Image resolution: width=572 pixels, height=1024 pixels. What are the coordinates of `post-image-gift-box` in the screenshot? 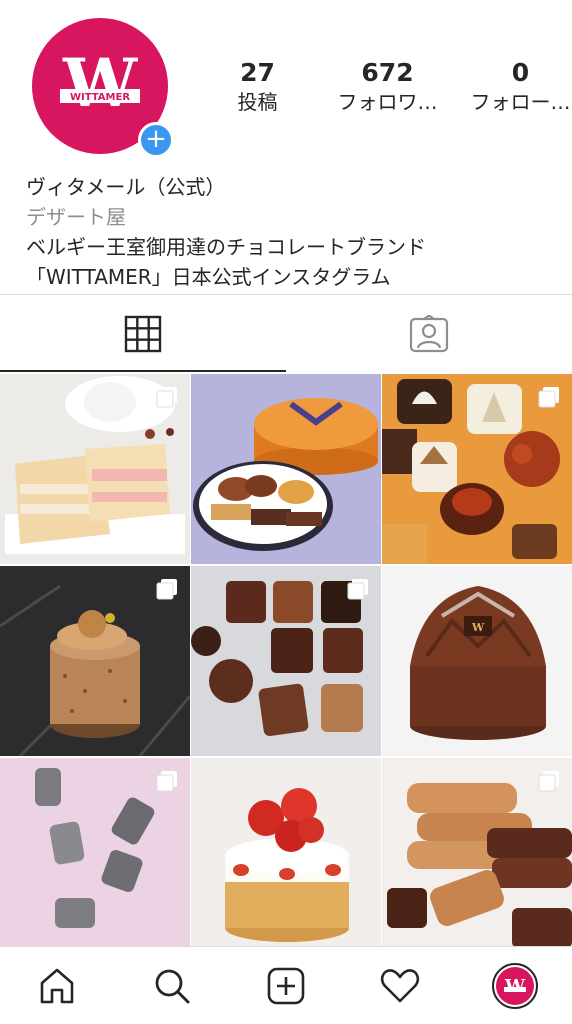 It's located at (286, 469).